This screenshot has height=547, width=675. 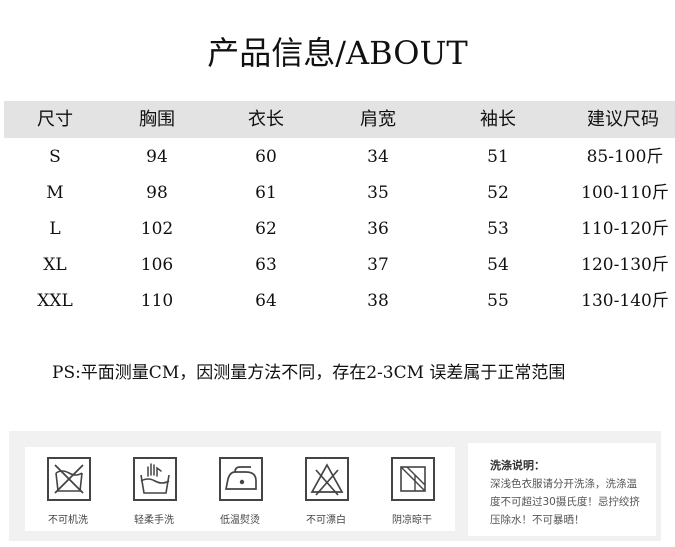 What do you see at coordinates (266, 193) in the screenshot?
I see `cell-length: 61` at bounding box center [266, 193].